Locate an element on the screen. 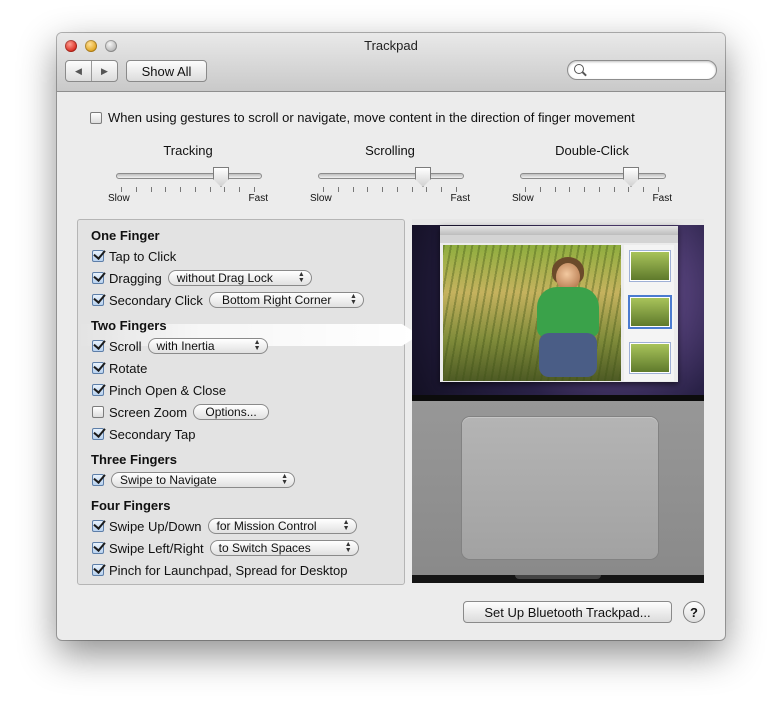  swipe-left-right-row: Swipe Left/Right to Switch Spaces ▲ ▼ is located at coordinates (225, 548).